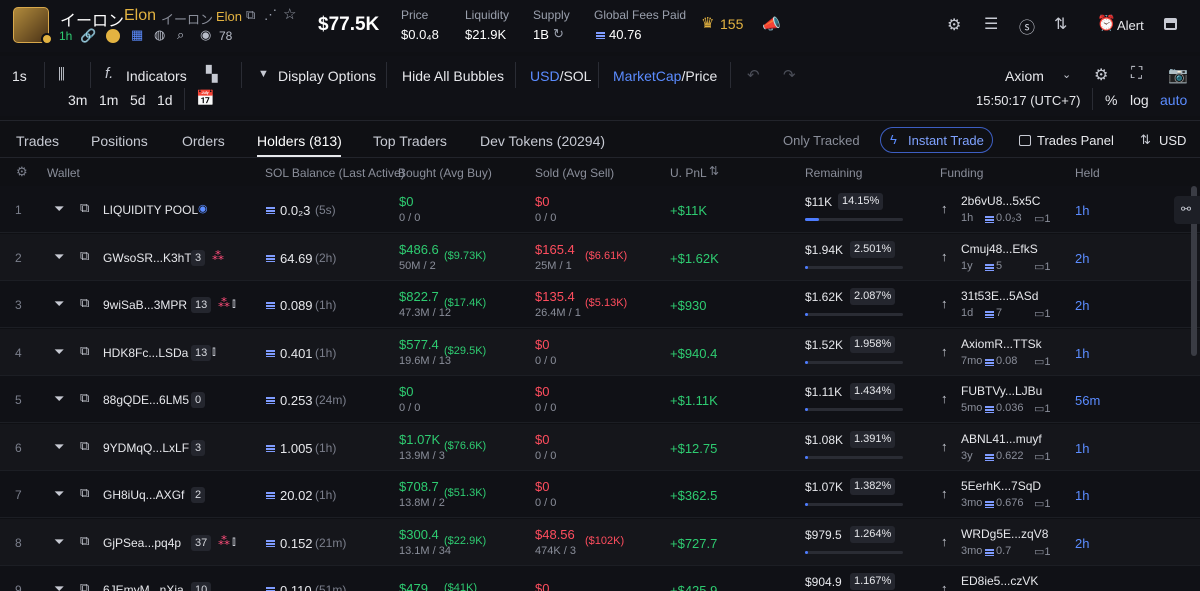 The image size is (1200, 591). What do you see at coordinates (77, 100) in the screenshot?
I see `range-3m: 3m` at bounding box center [77, 100].